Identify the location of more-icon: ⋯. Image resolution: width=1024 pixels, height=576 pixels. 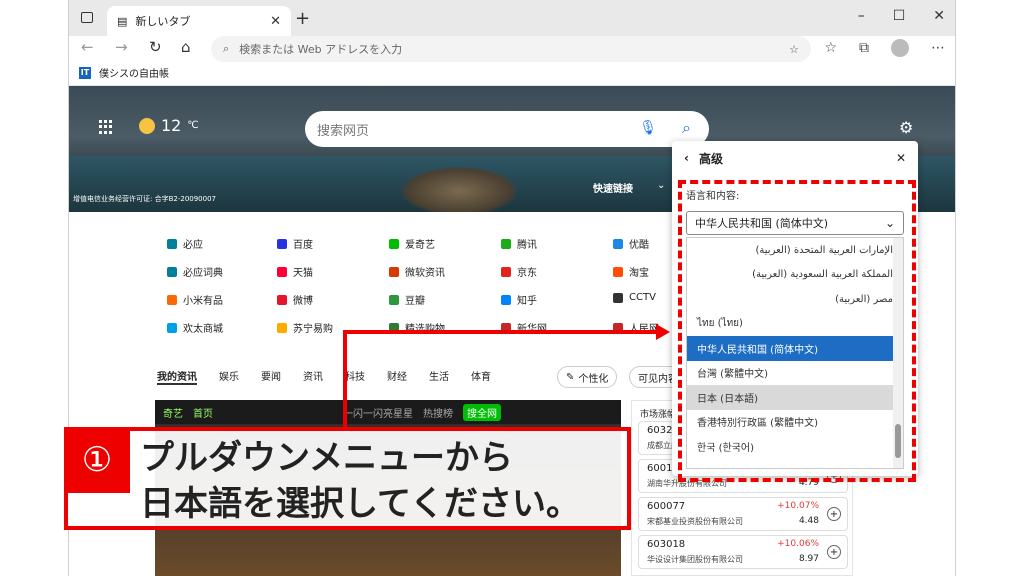
(938, 48).